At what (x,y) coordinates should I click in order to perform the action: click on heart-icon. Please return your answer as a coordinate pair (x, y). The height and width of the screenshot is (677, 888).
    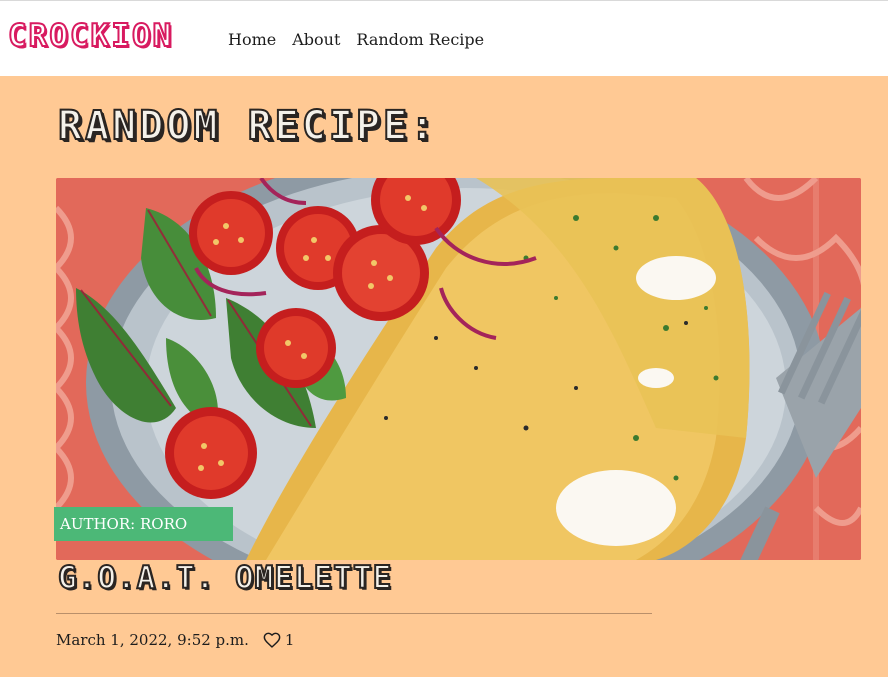
    Looking at the image, I should click on (272, 640).